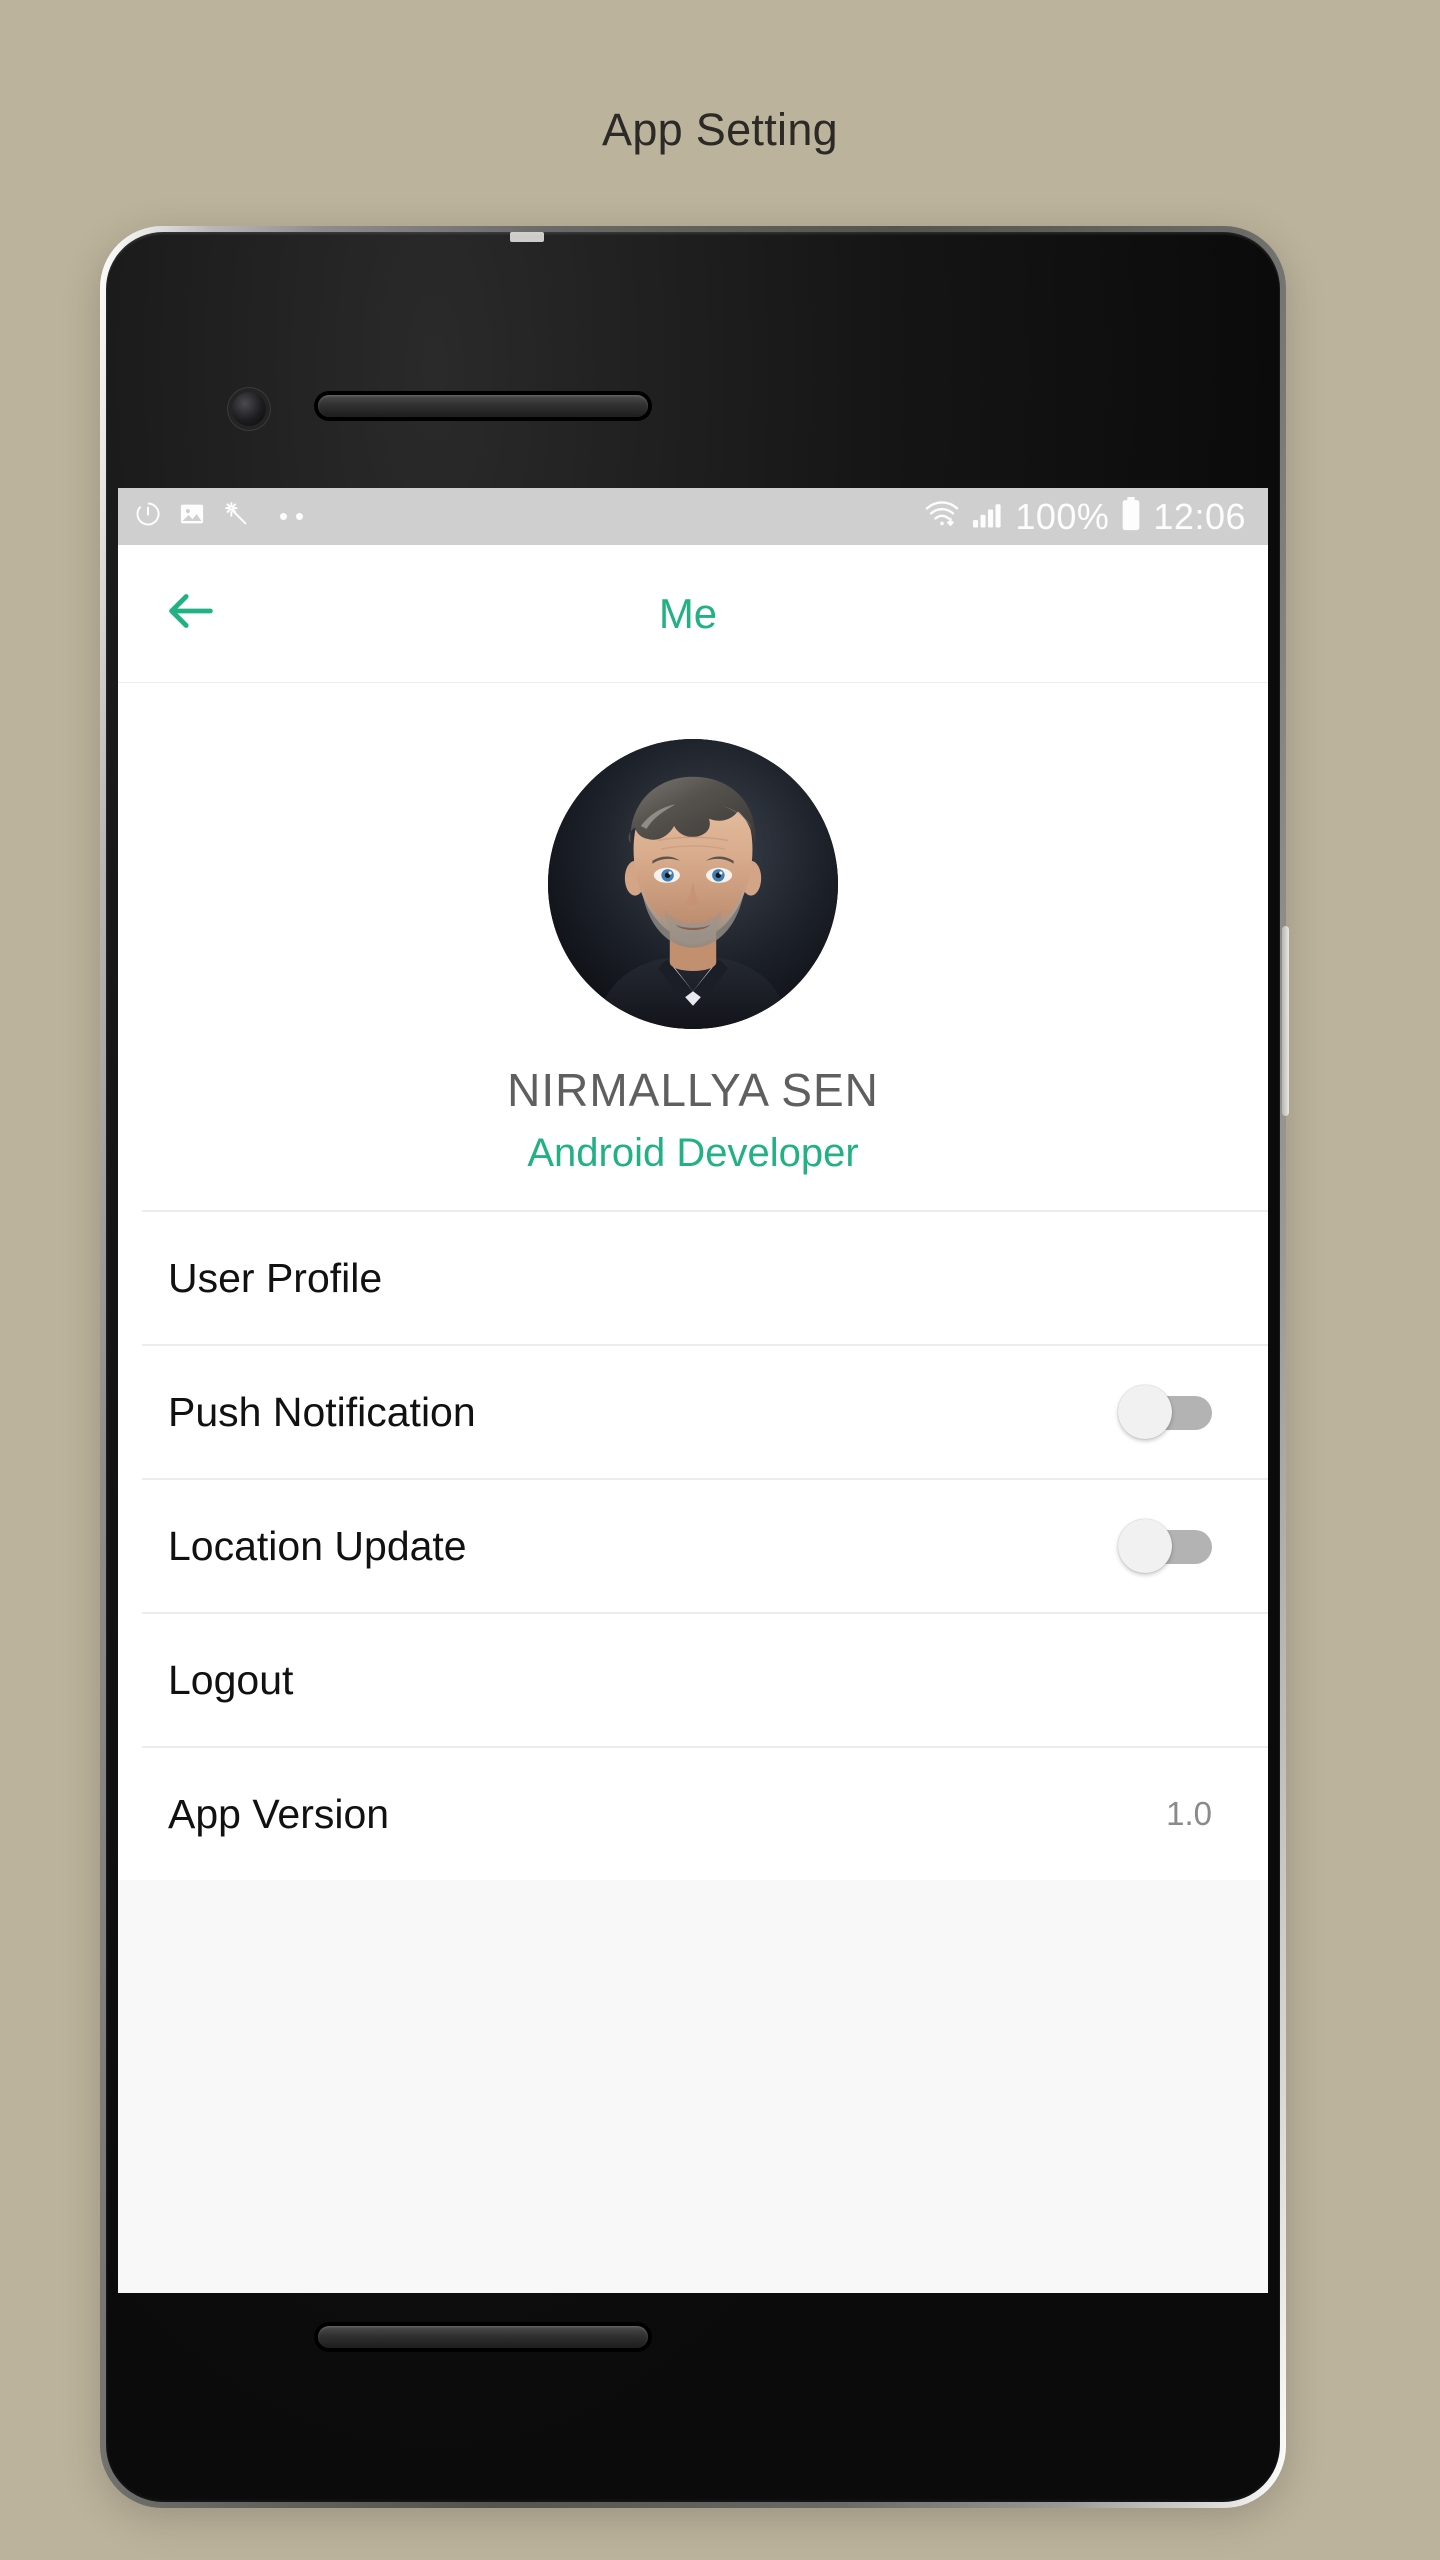  What do you see at coordinates (291, 516) in the screenshot?
I see `more-dots-icon` at bounding box center [291, 516].